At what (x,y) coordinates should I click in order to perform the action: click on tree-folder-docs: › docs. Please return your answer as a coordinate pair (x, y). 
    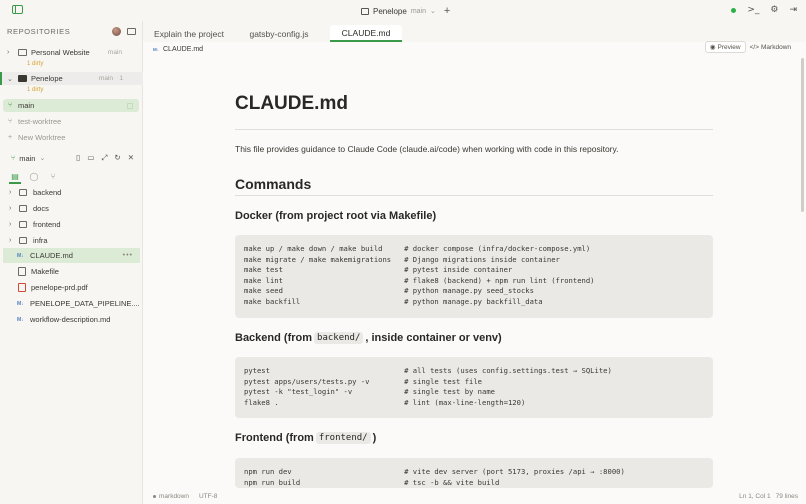
    Looking at the image, I should click on (71, 208).